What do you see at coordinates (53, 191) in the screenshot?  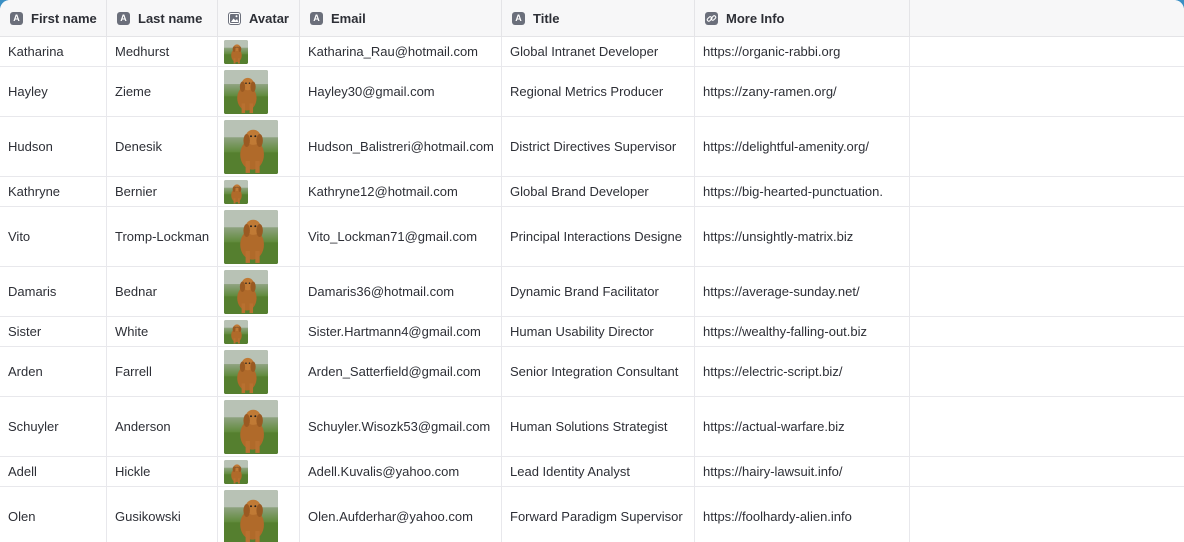 I see `first-name-cell: Kathryne` at bounding box center [53, 191].